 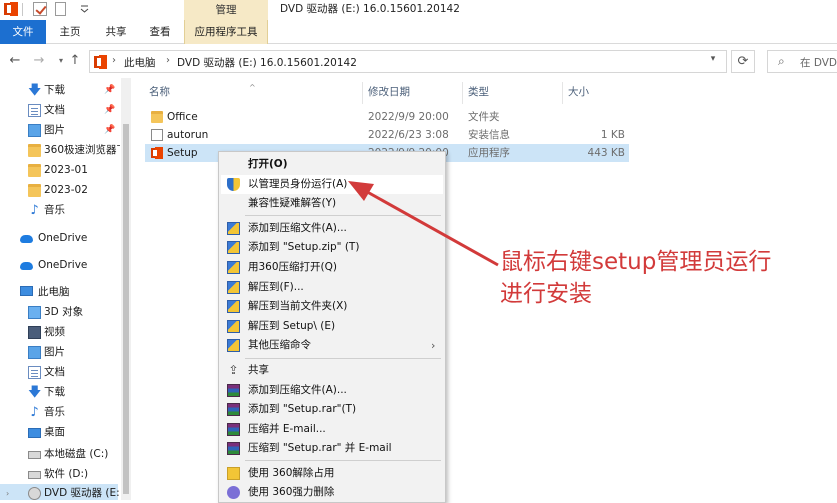 What do you see at coordinates (233, 448) in the screenshot?
I see `winrar-icon` at bounding box center [233, 448].